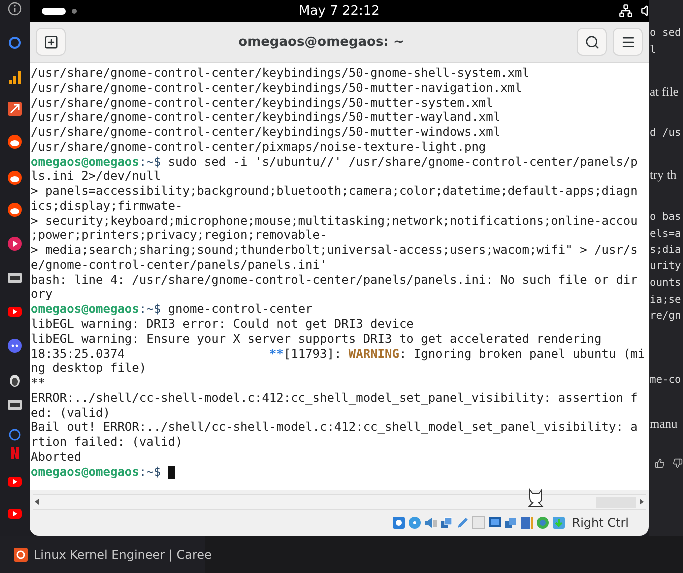  I want to click on scroll-right-icon, so click(642, 502).